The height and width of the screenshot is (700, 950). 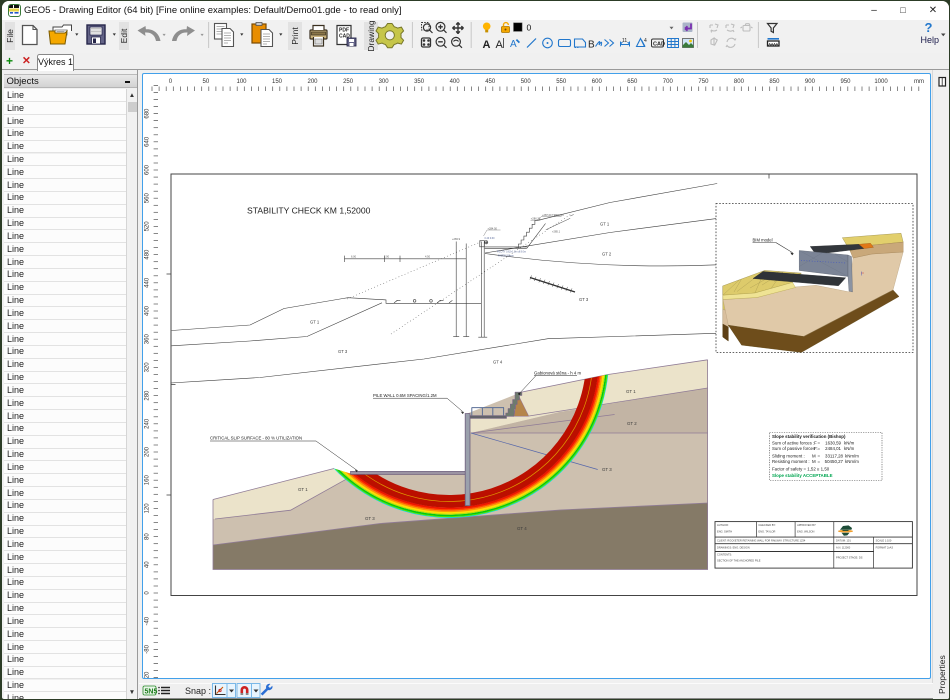 I want to click on svg-text: Snap :, so click(x=198, y=691).